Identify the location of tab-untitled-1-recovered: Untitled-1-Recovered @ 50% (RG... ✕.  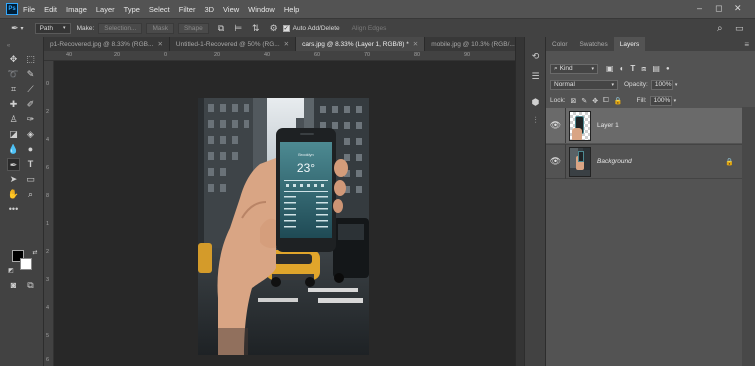
(233, 44).